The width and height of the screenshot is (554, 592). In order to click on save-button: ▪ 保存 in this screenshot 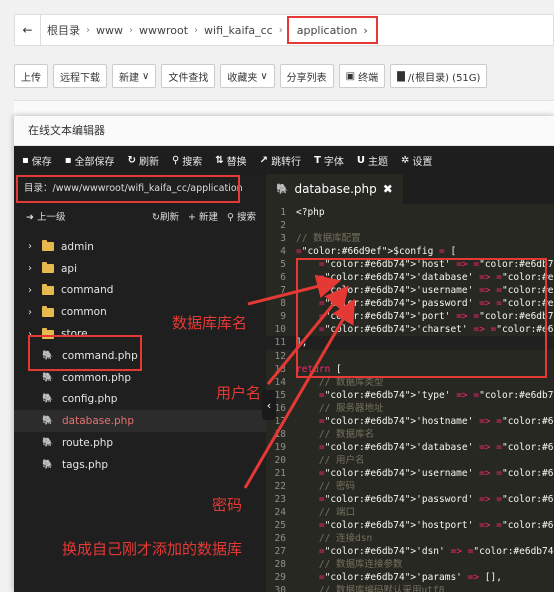, I will do `click(37, 160)`.